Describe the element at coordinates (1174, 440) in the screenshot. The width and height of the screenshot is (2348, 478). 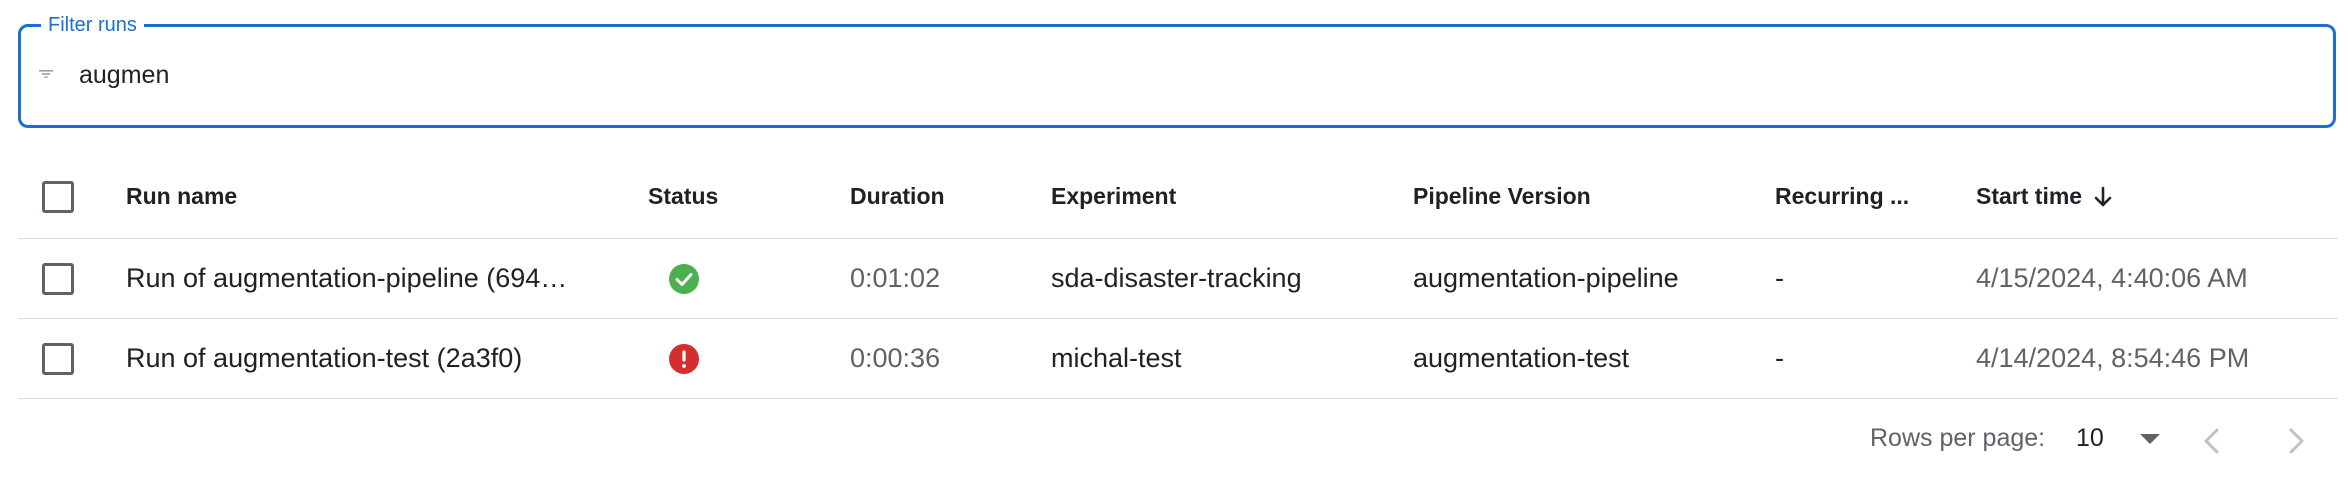
I see `pagination: Rows per page: 10` at that location.